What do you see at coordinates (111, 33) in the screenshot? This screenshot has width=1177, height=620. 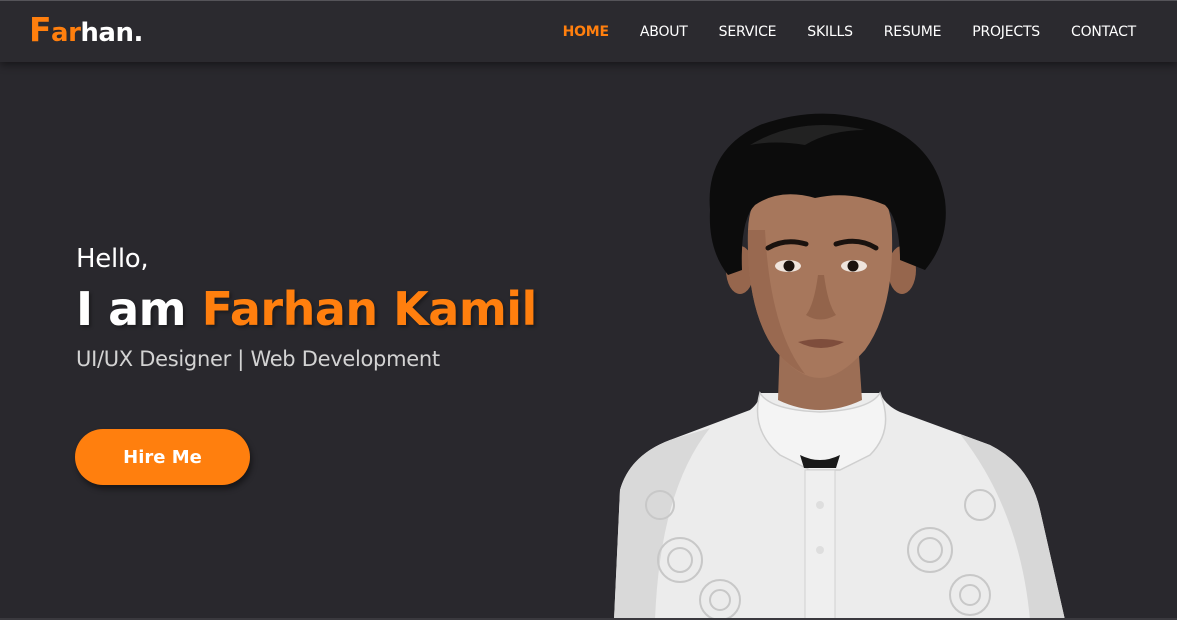 I see `logo-white-text: han.` at bounding box center [111, 33].